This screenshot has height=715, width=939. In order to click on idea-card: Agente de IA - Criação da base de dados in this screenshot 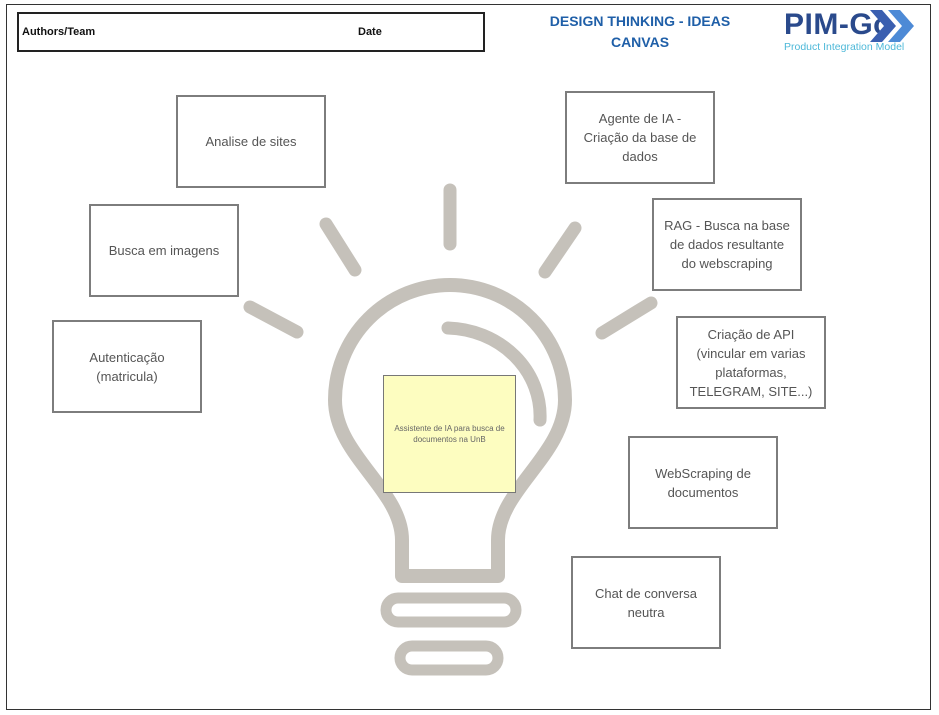, I will do `click(640, 137)`.